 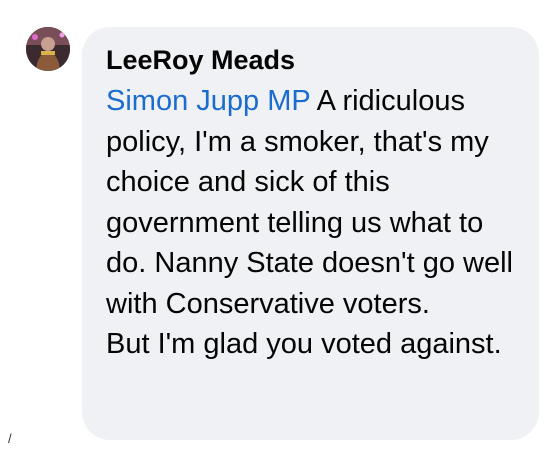 I want to click on profile-photo-icon, so click(x=48, y=49).